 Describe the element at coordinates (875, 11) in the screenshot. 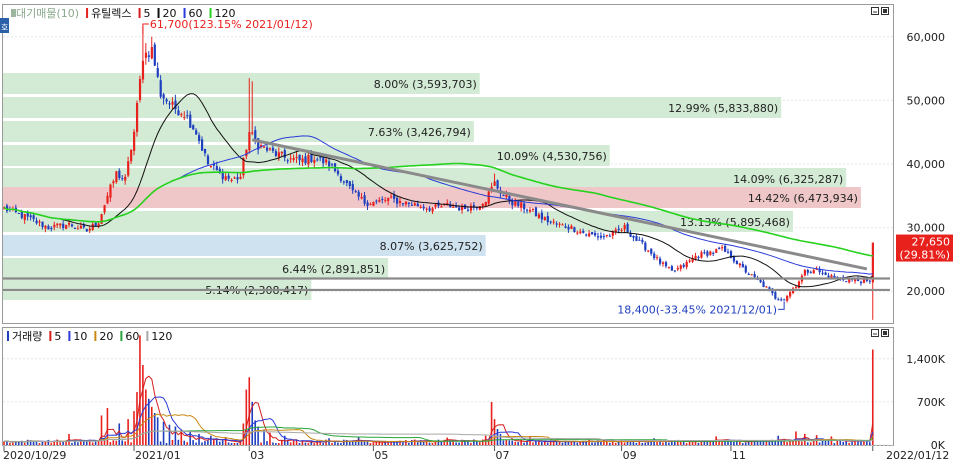

I see `minimize-button` at that location.